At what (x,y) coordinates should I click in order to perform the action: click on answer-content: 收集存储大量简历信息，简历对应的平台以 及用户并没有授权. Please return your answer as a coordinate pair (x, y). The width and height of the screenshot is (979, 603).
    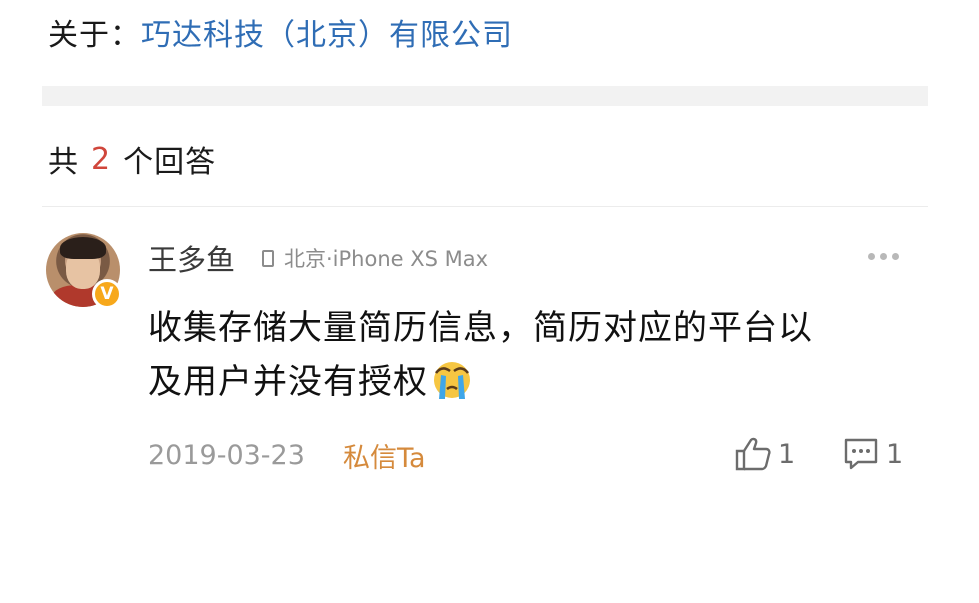
    Looking at the image, I should click on (538, 355).